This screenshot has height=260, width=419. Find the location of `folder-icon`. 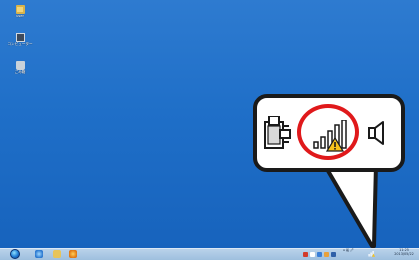

folder-icon is located at coordinates (20, 9).